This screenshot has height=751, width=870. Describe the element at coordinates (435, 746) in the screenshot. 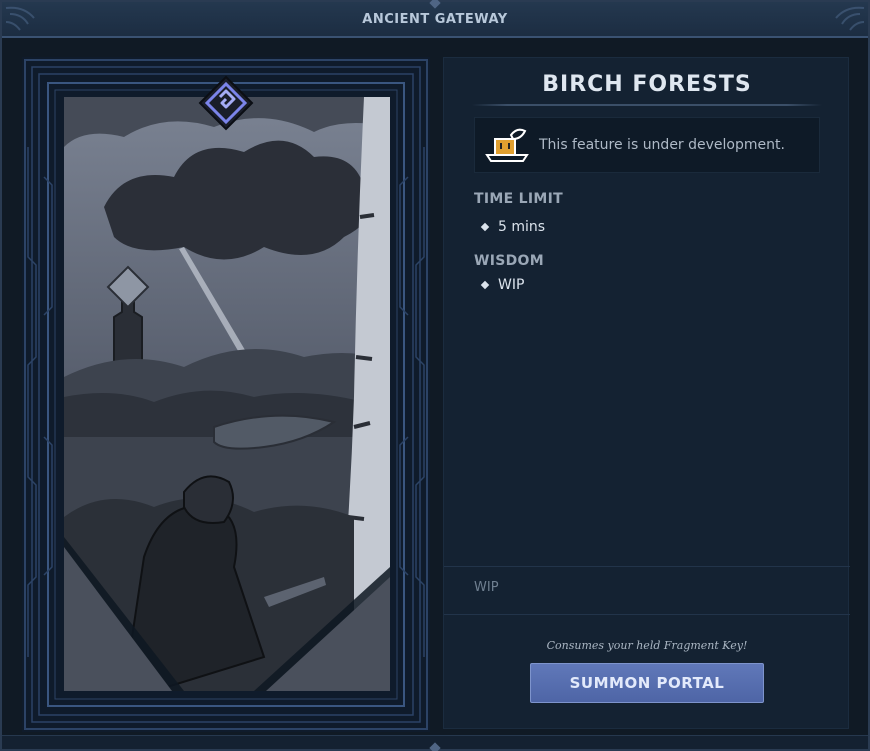

I see `bottom-diamond-ornament` at that location.